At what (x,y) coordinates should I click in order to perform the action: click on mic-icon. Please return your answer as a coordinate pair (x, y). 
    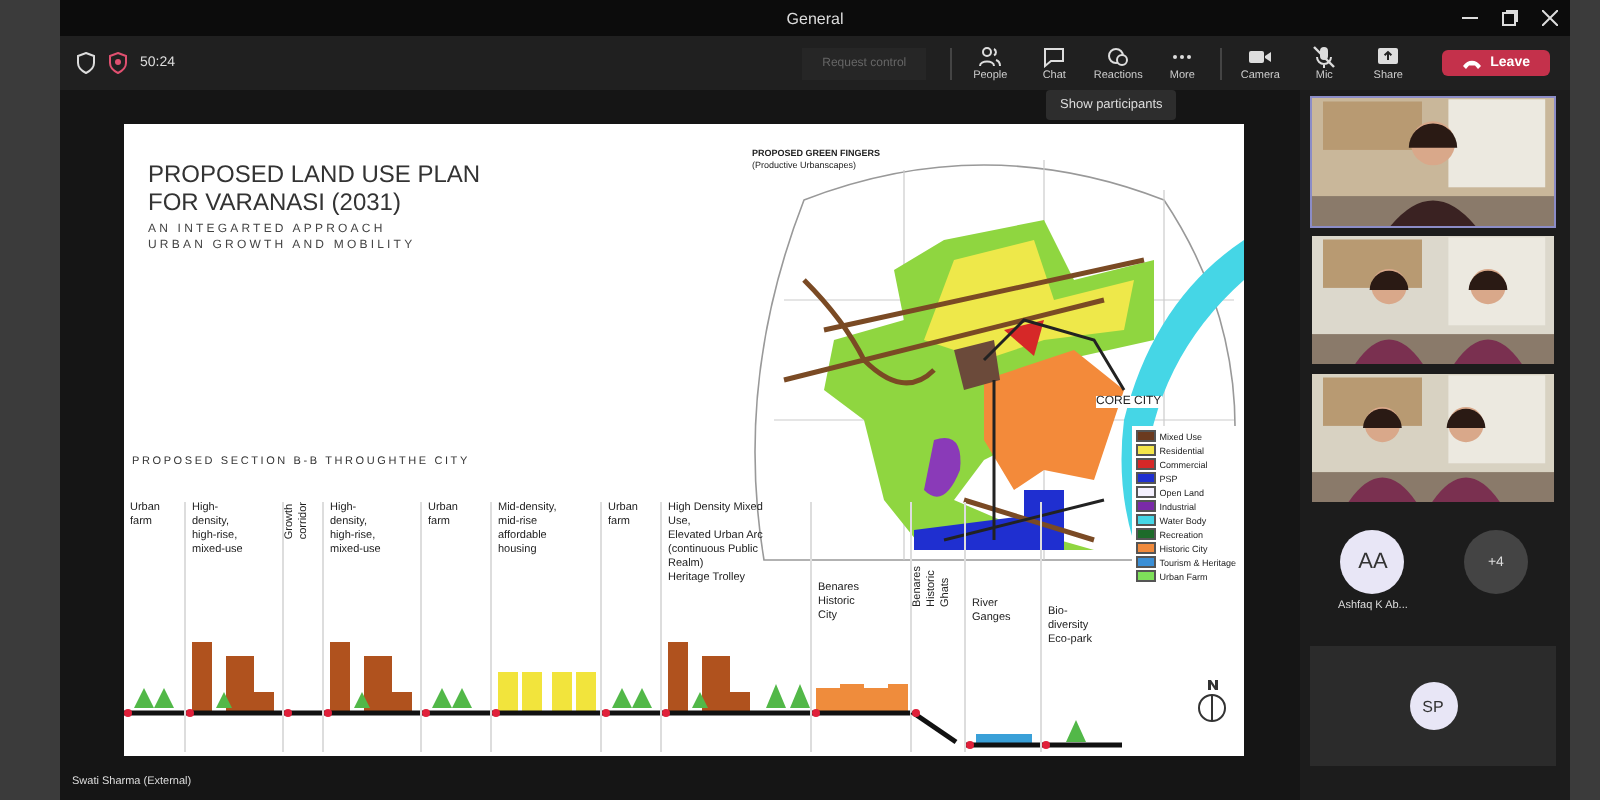
    Looking at the image, I should click on (1324, 56).